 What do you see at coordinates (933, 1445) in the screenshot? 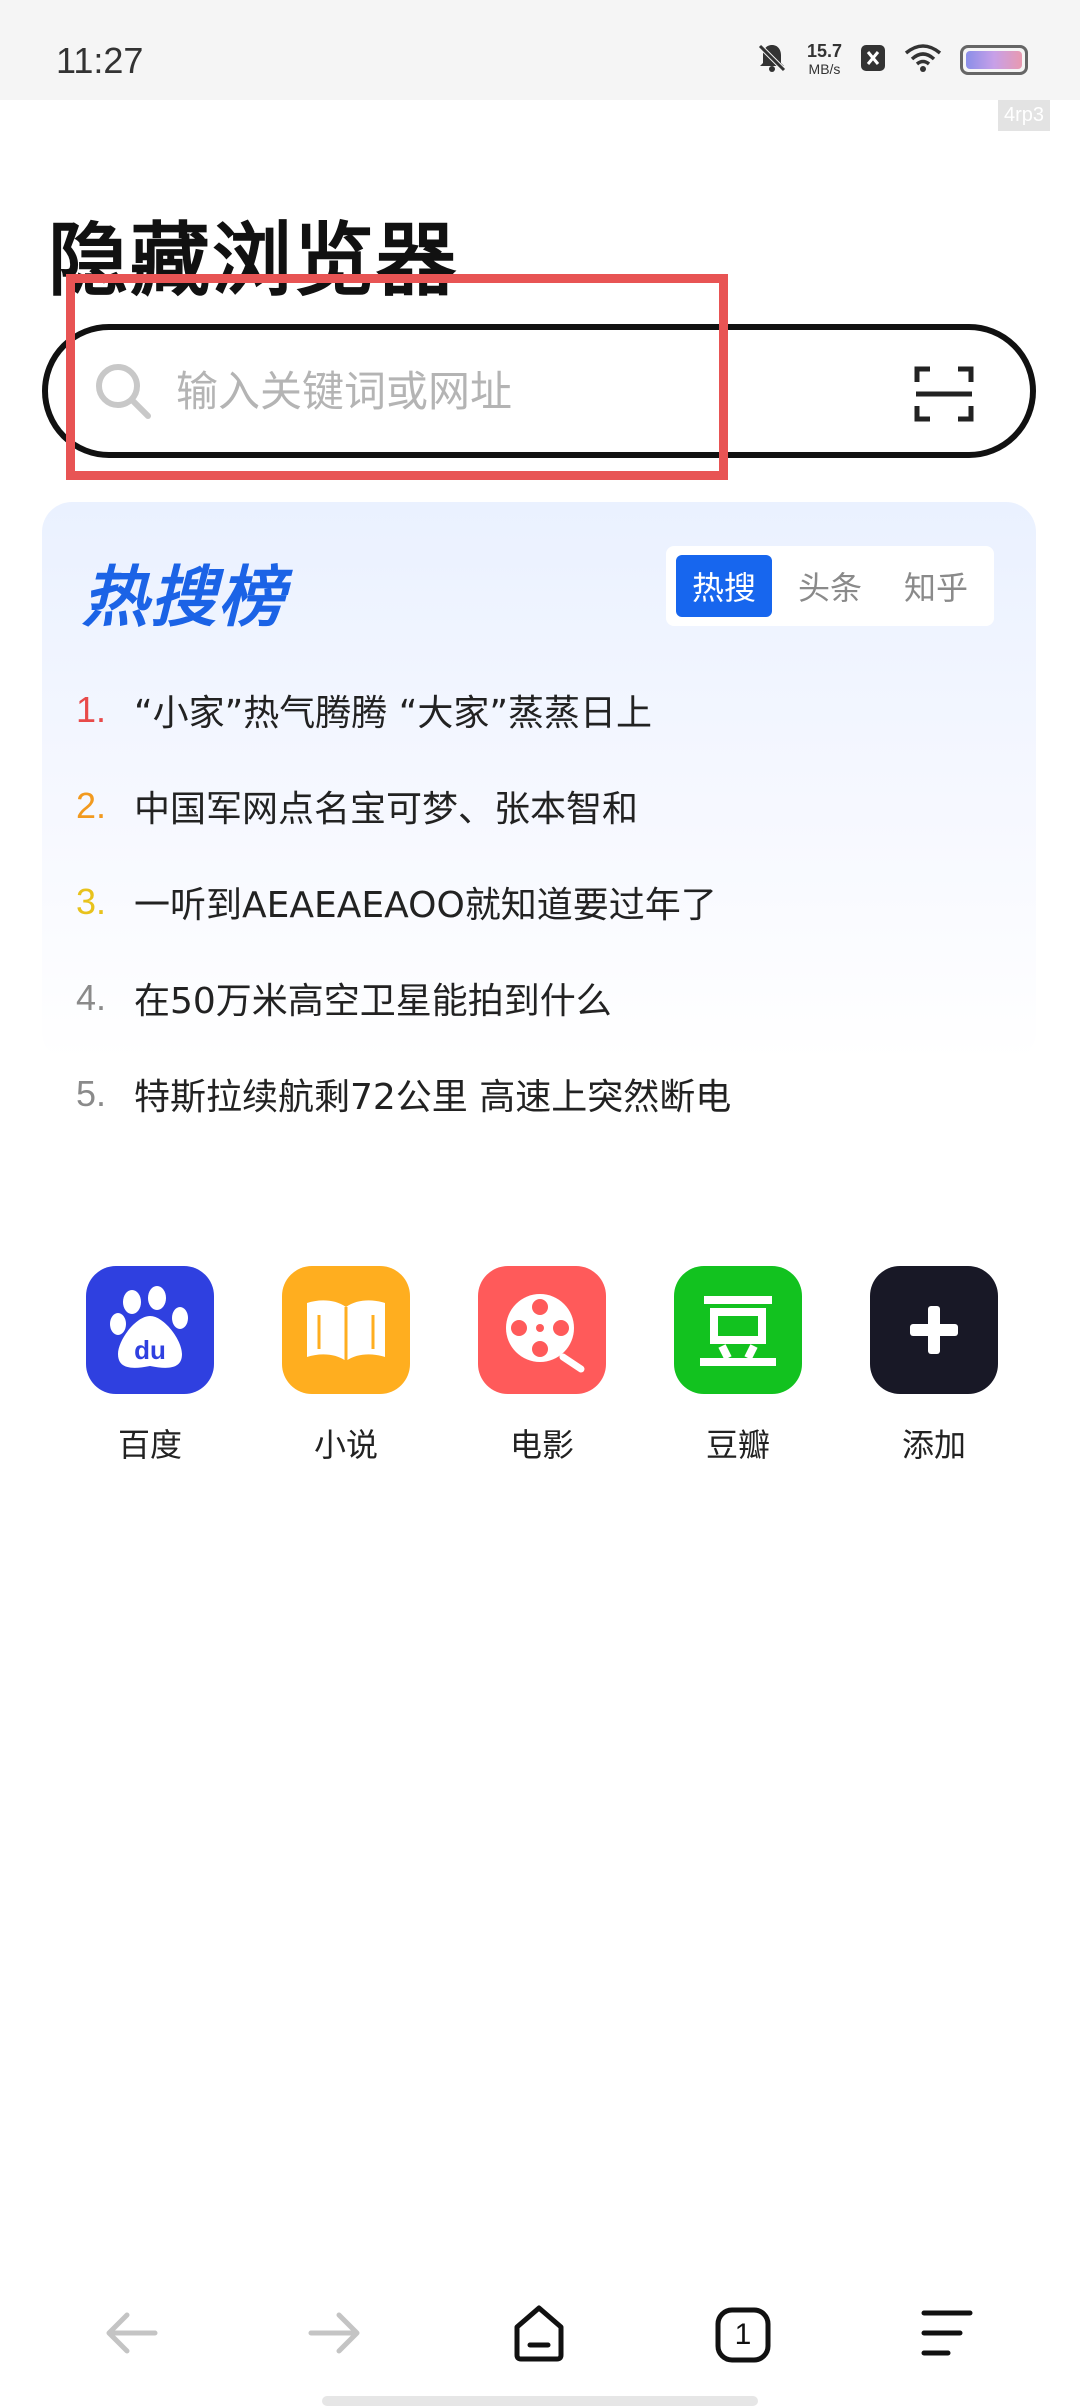
I see `shortcut-label: 添加` at bounding box center [933, 1445].